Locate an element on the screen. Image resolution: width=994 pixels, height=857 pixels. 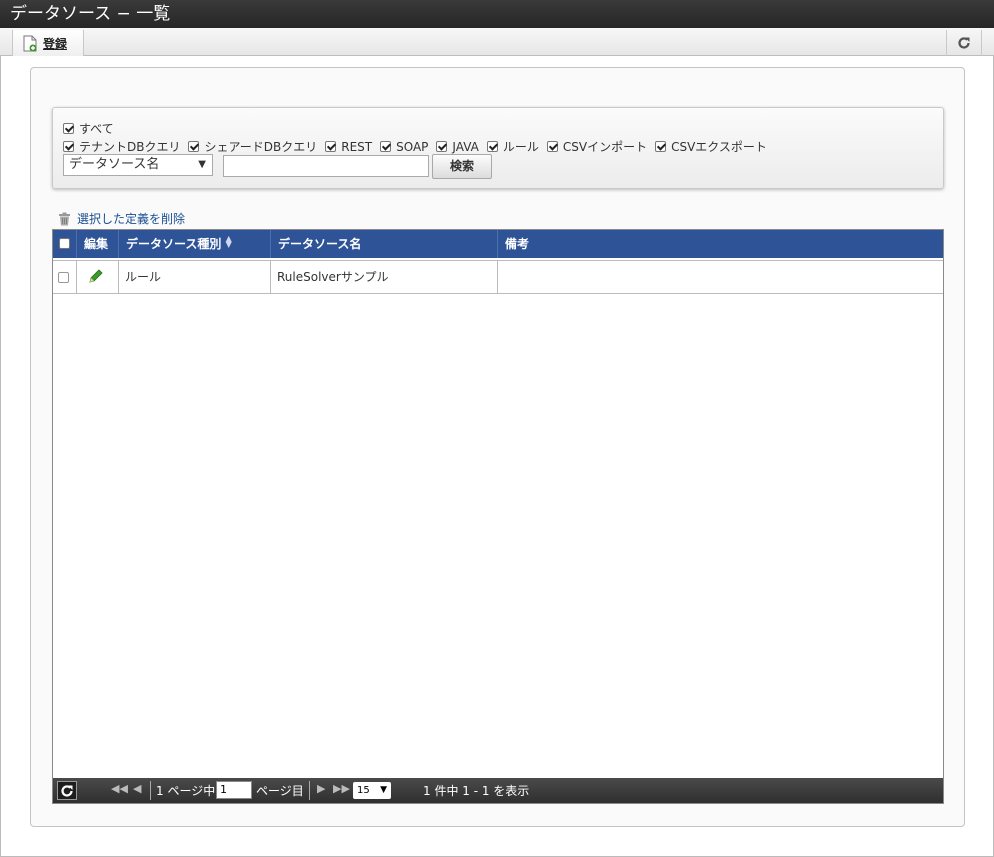
first-page-icon: ◀◀ is located at coordinates (119, 788).